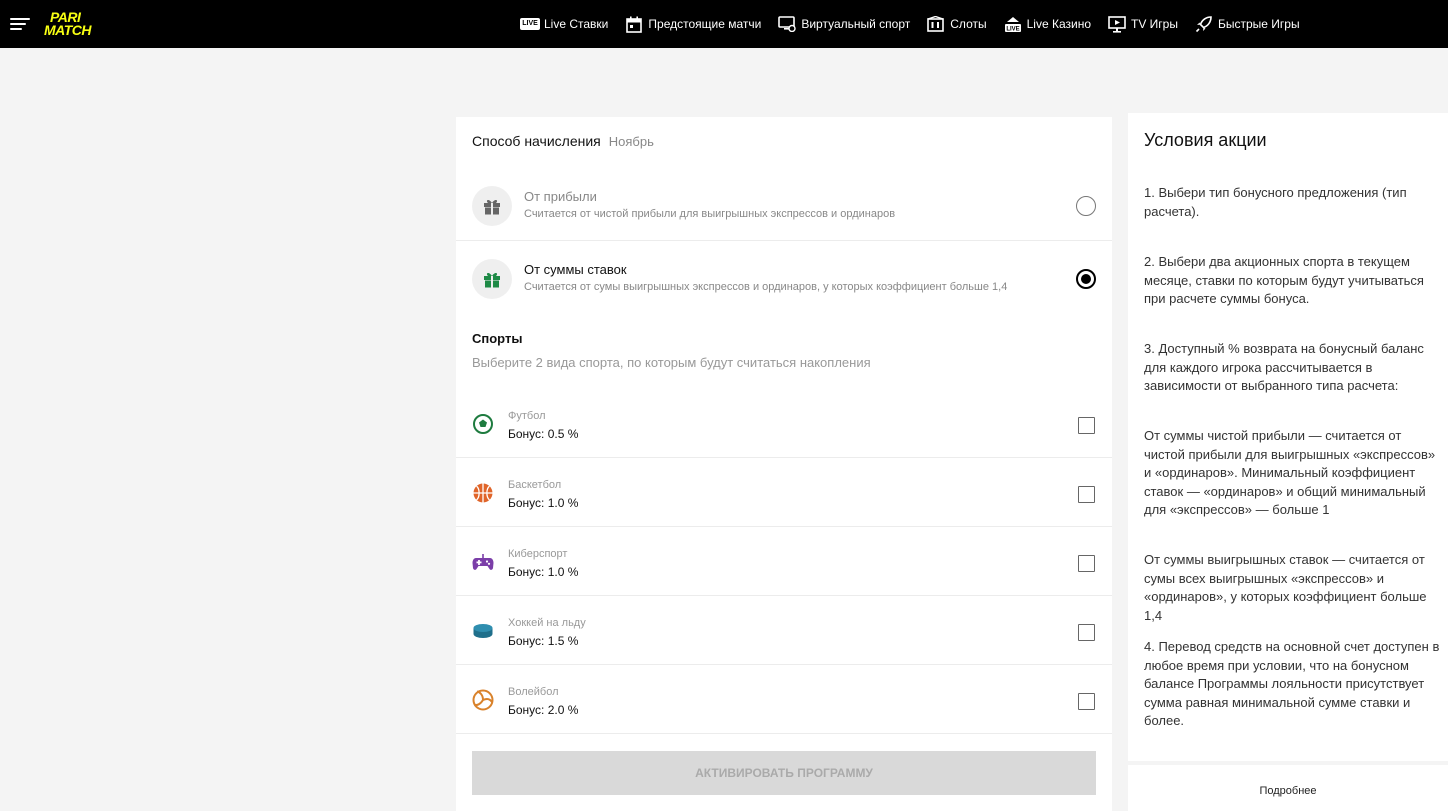 Image resolution: width=1448 pixels, height=811 pixels. I want to click on sport-row-volleyball: Волейбол Бонус: 2.0 %, so click(784, 699).